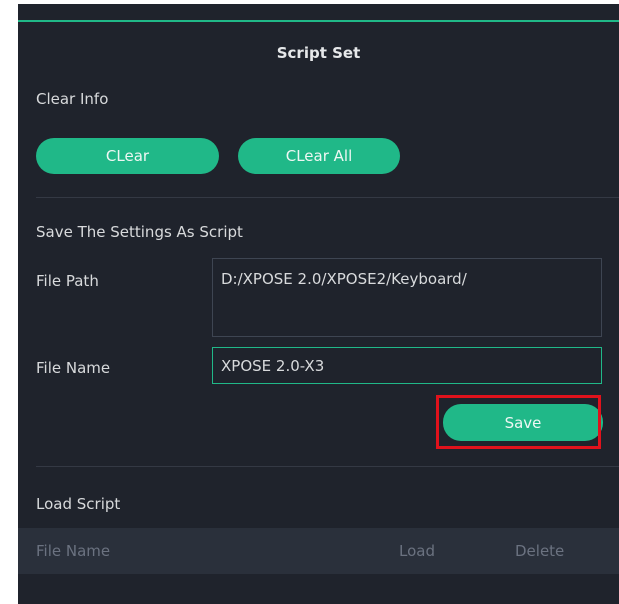  Describe the element at coordinates (407, 297) in the screenshot. I see `file-path-field: D:/XPOSE 2.0/XPOSE2/Keyboard/` at that location.